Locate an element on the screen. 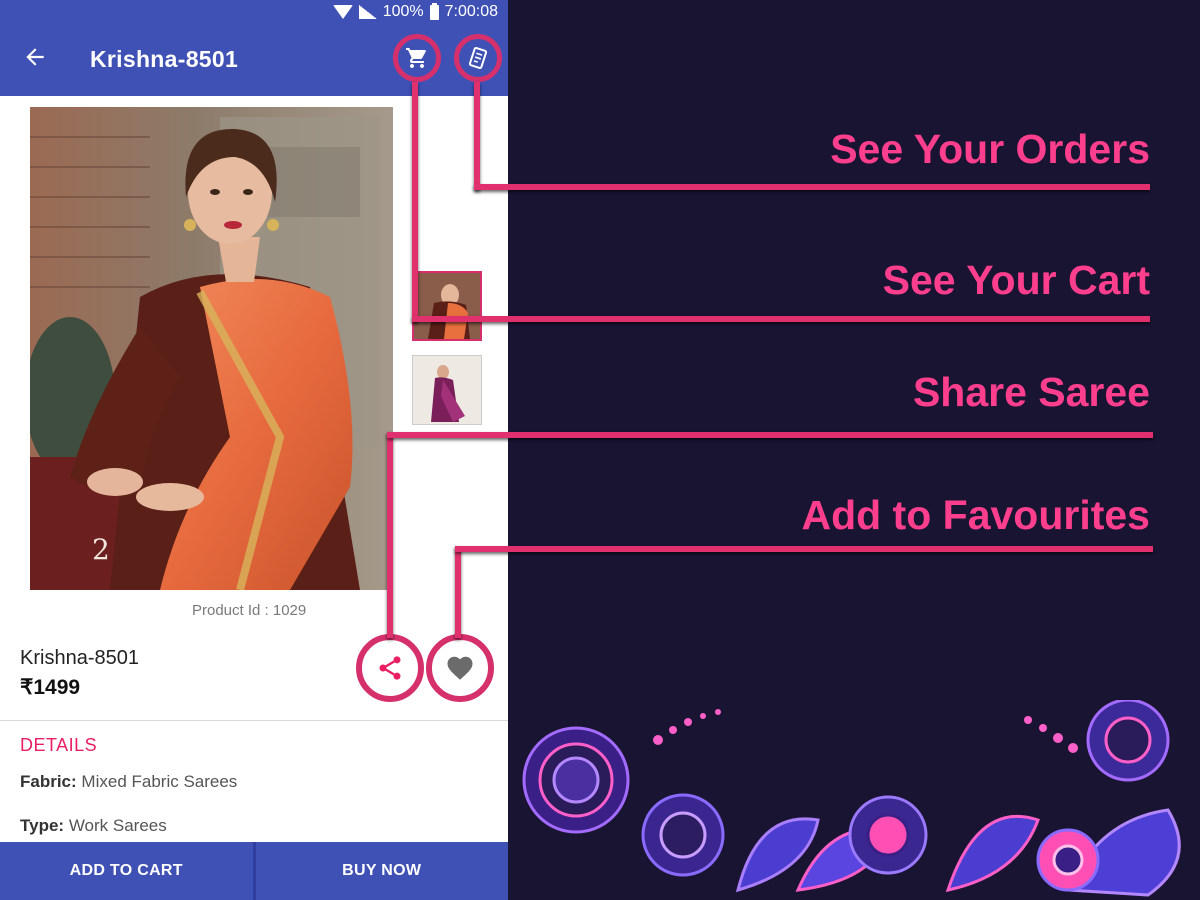  spec-type: Type: Work Sarees is located at coordinates (93, 826).